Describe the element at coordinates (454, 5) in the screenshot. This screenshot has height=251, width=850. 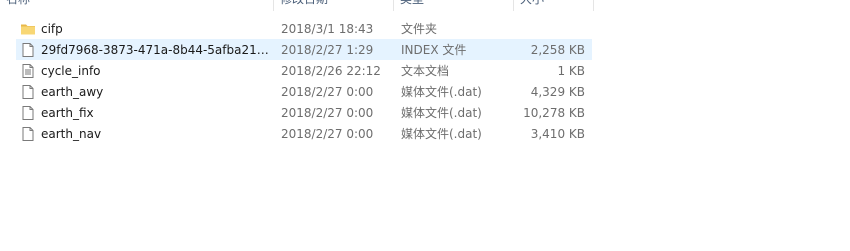
I see `column-header-type: 类型` at that location.